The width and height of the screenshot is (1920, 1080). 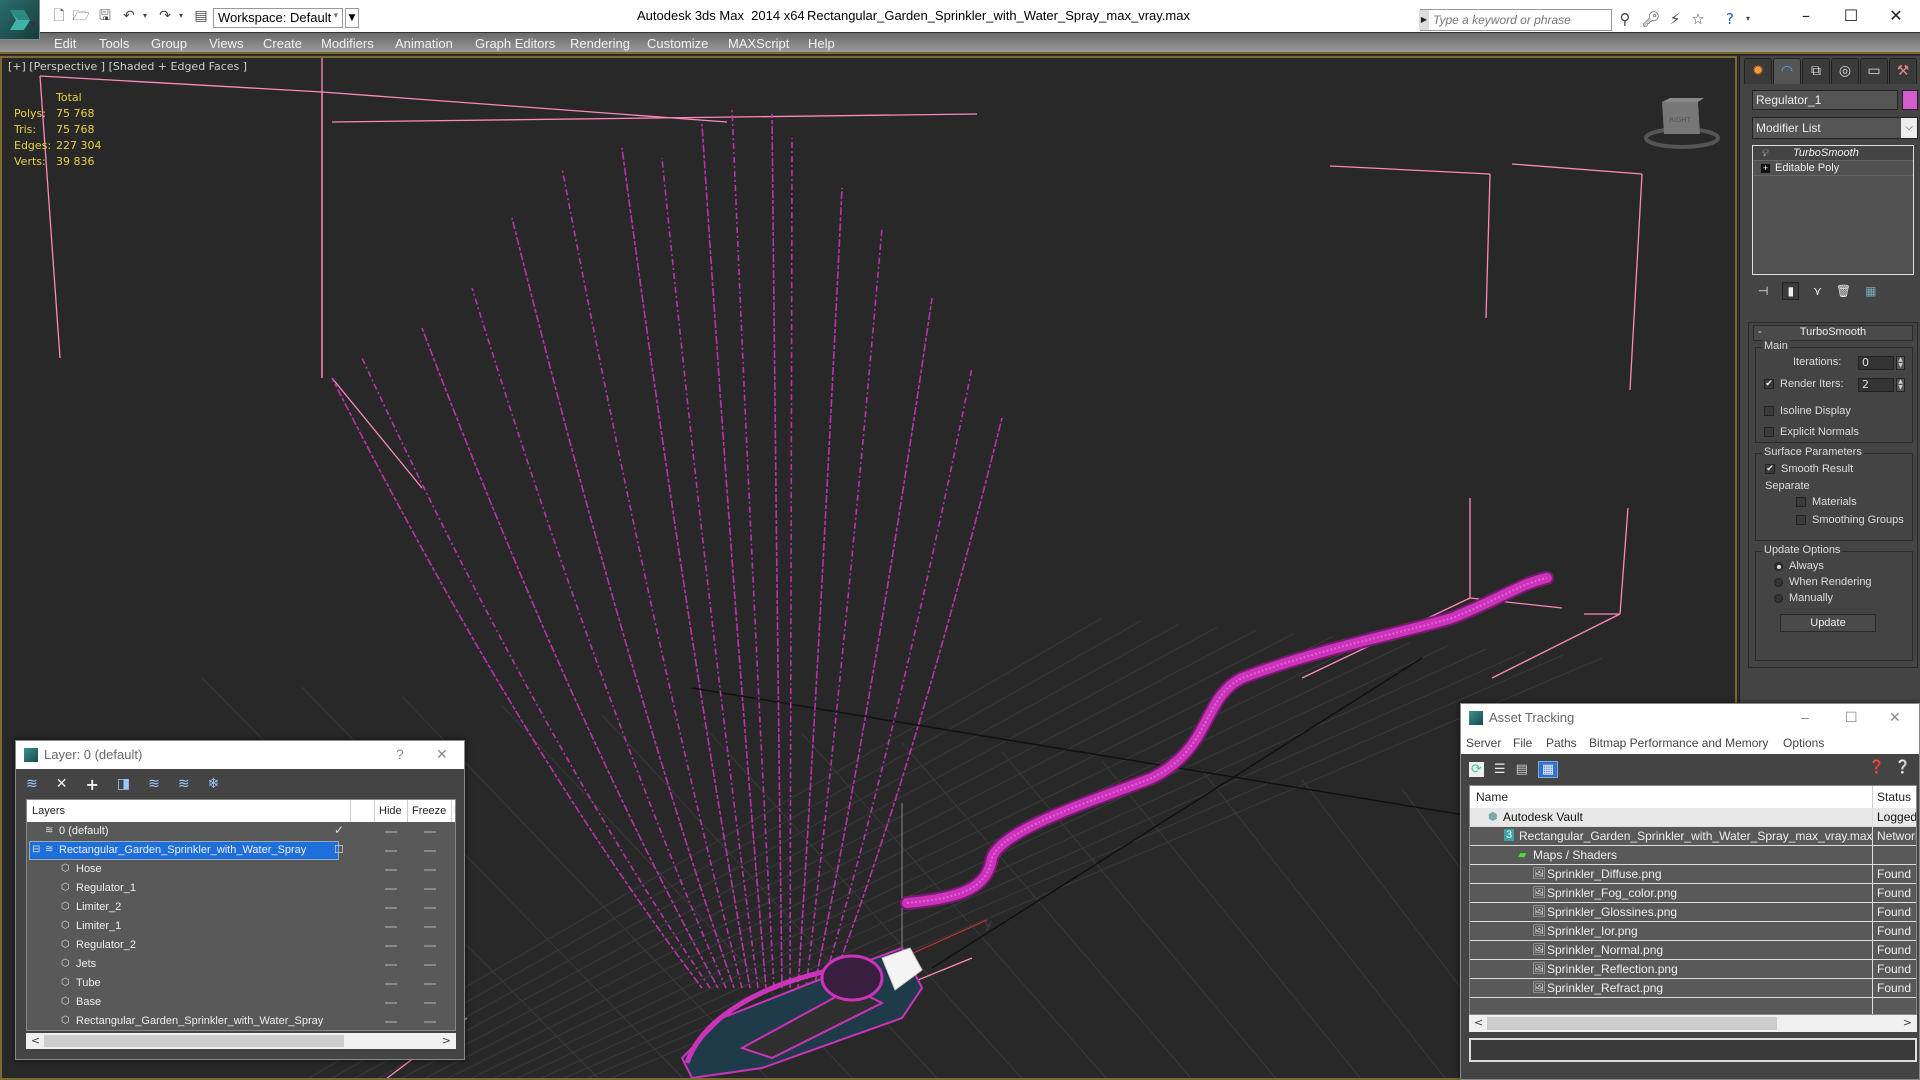 What do you see at coordinates (600, 43) in the screenshot?
I see `menu-rendering: Rendering` at bounding box center [600, 43].